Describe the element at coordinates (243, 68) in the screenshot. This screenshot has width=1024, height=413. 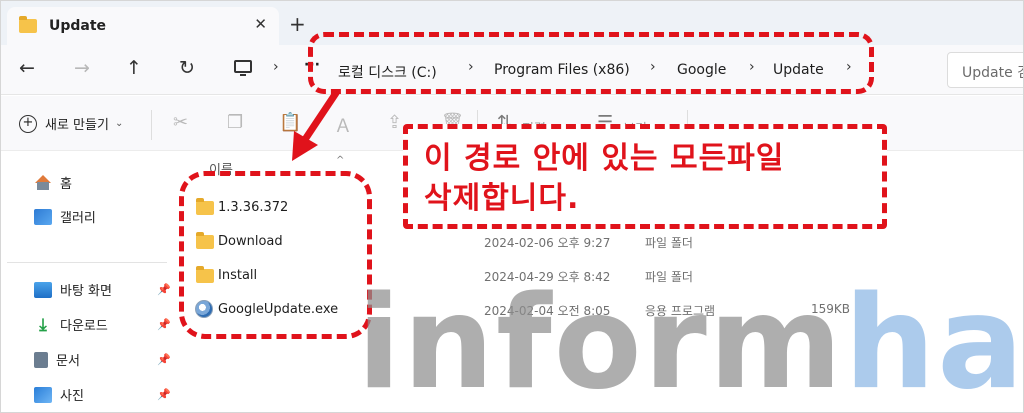
I see `this-pc-icon` at that location.